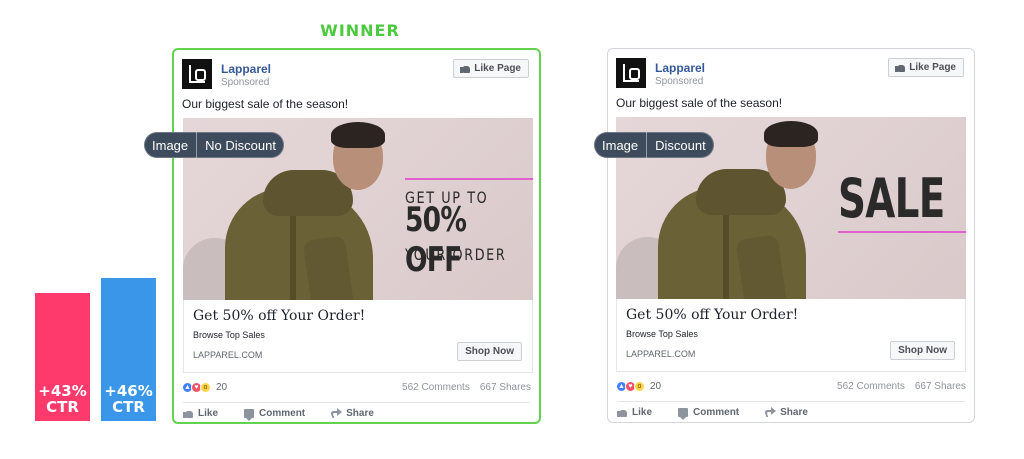 Image resolution: width=1024 pixels, height=459 pixels. Describe the element at coordinates (654, 145) in the screenshot. I see `variant-pill-discount: Image Discount` at that location.